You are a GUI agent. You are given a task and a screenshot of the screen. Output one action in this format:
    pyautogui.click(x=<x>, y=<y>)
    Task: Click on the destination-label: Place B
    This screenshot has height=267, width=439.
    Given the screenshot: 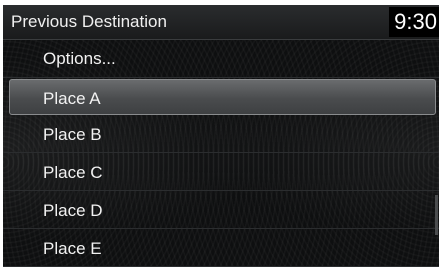 What is the action you would take?
    pyautogui.click(x=72, y=134)
    